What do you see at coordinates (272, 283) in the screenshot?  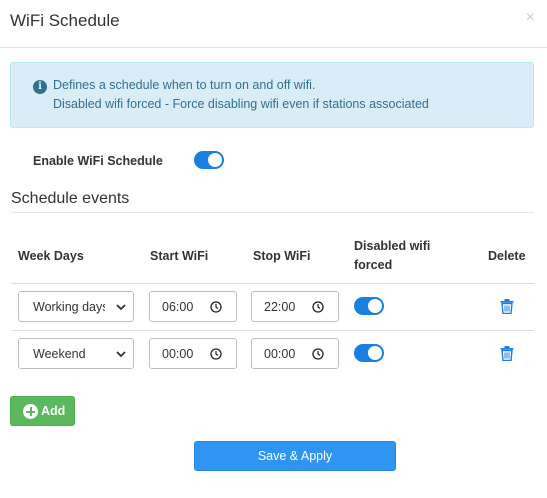 I see `table-divider` at bounding box center [272, 283].